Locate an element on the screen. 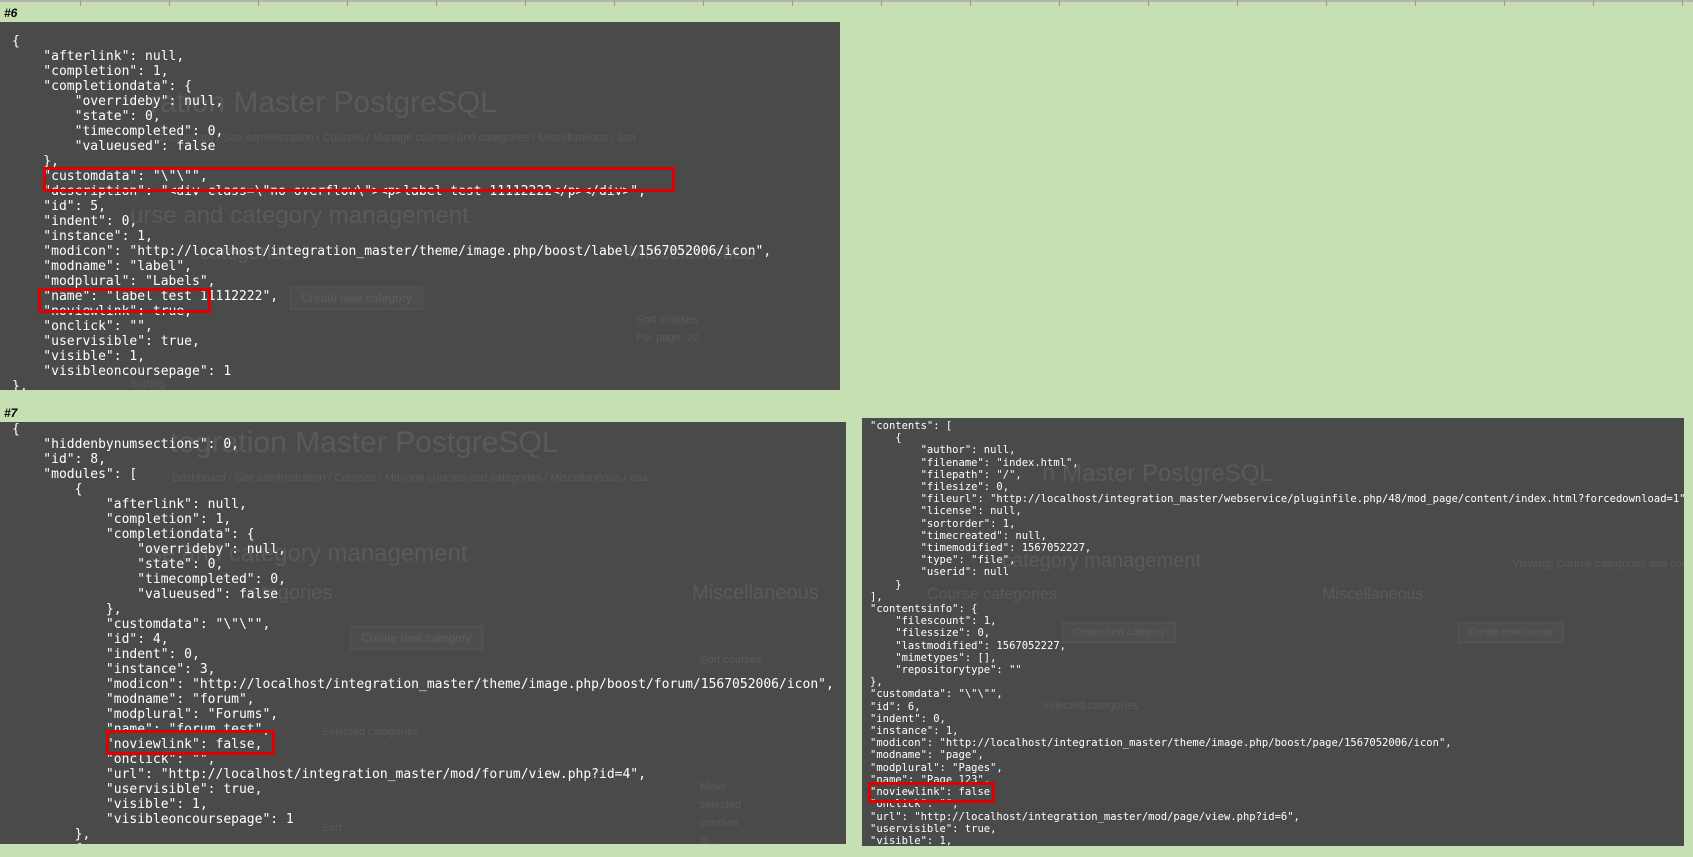  section-label-6: #6 is located at coordinates (11, 13).